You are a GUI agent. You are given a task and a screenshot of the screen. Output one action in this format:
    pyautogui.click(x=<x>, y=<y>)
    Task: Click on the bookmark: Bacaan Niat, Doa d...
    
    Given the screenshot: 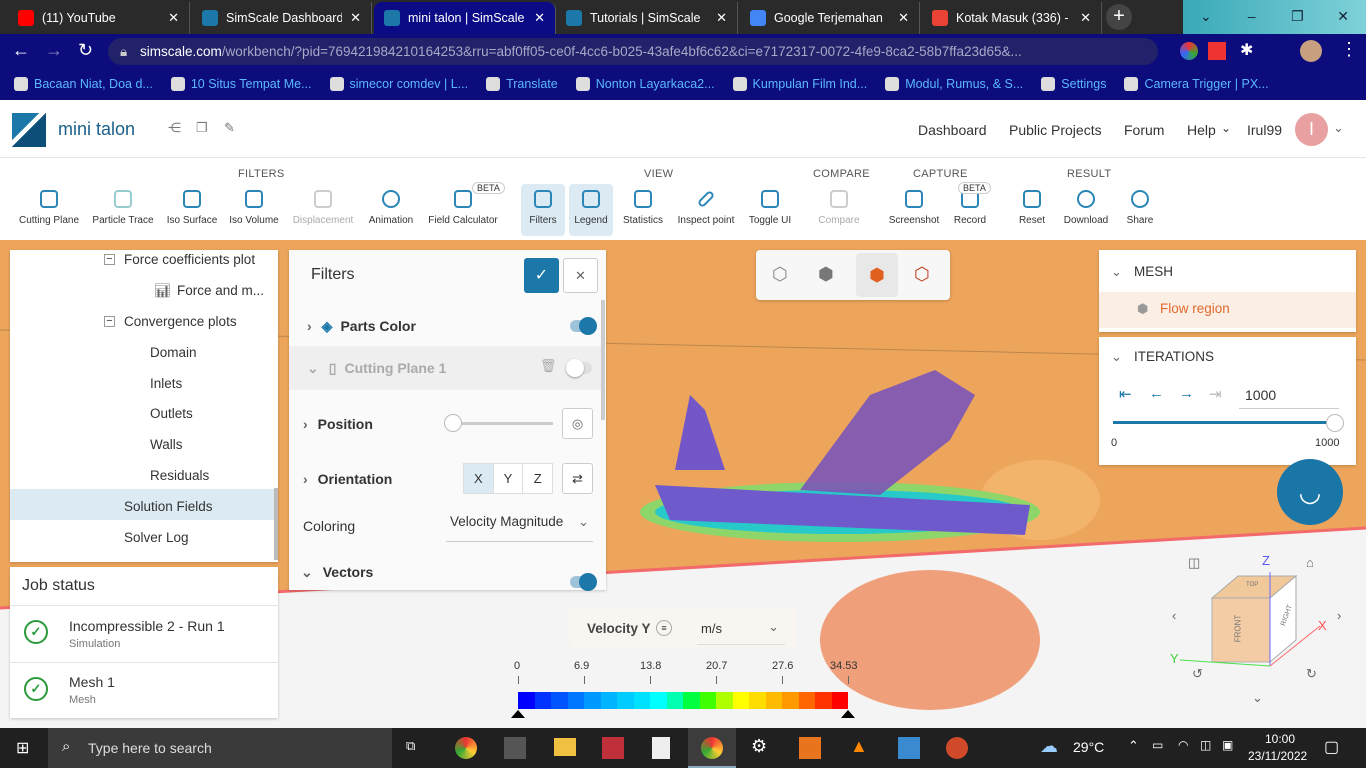 What is the action you would take?
    pyautogui.click(x=83, y=84)
    